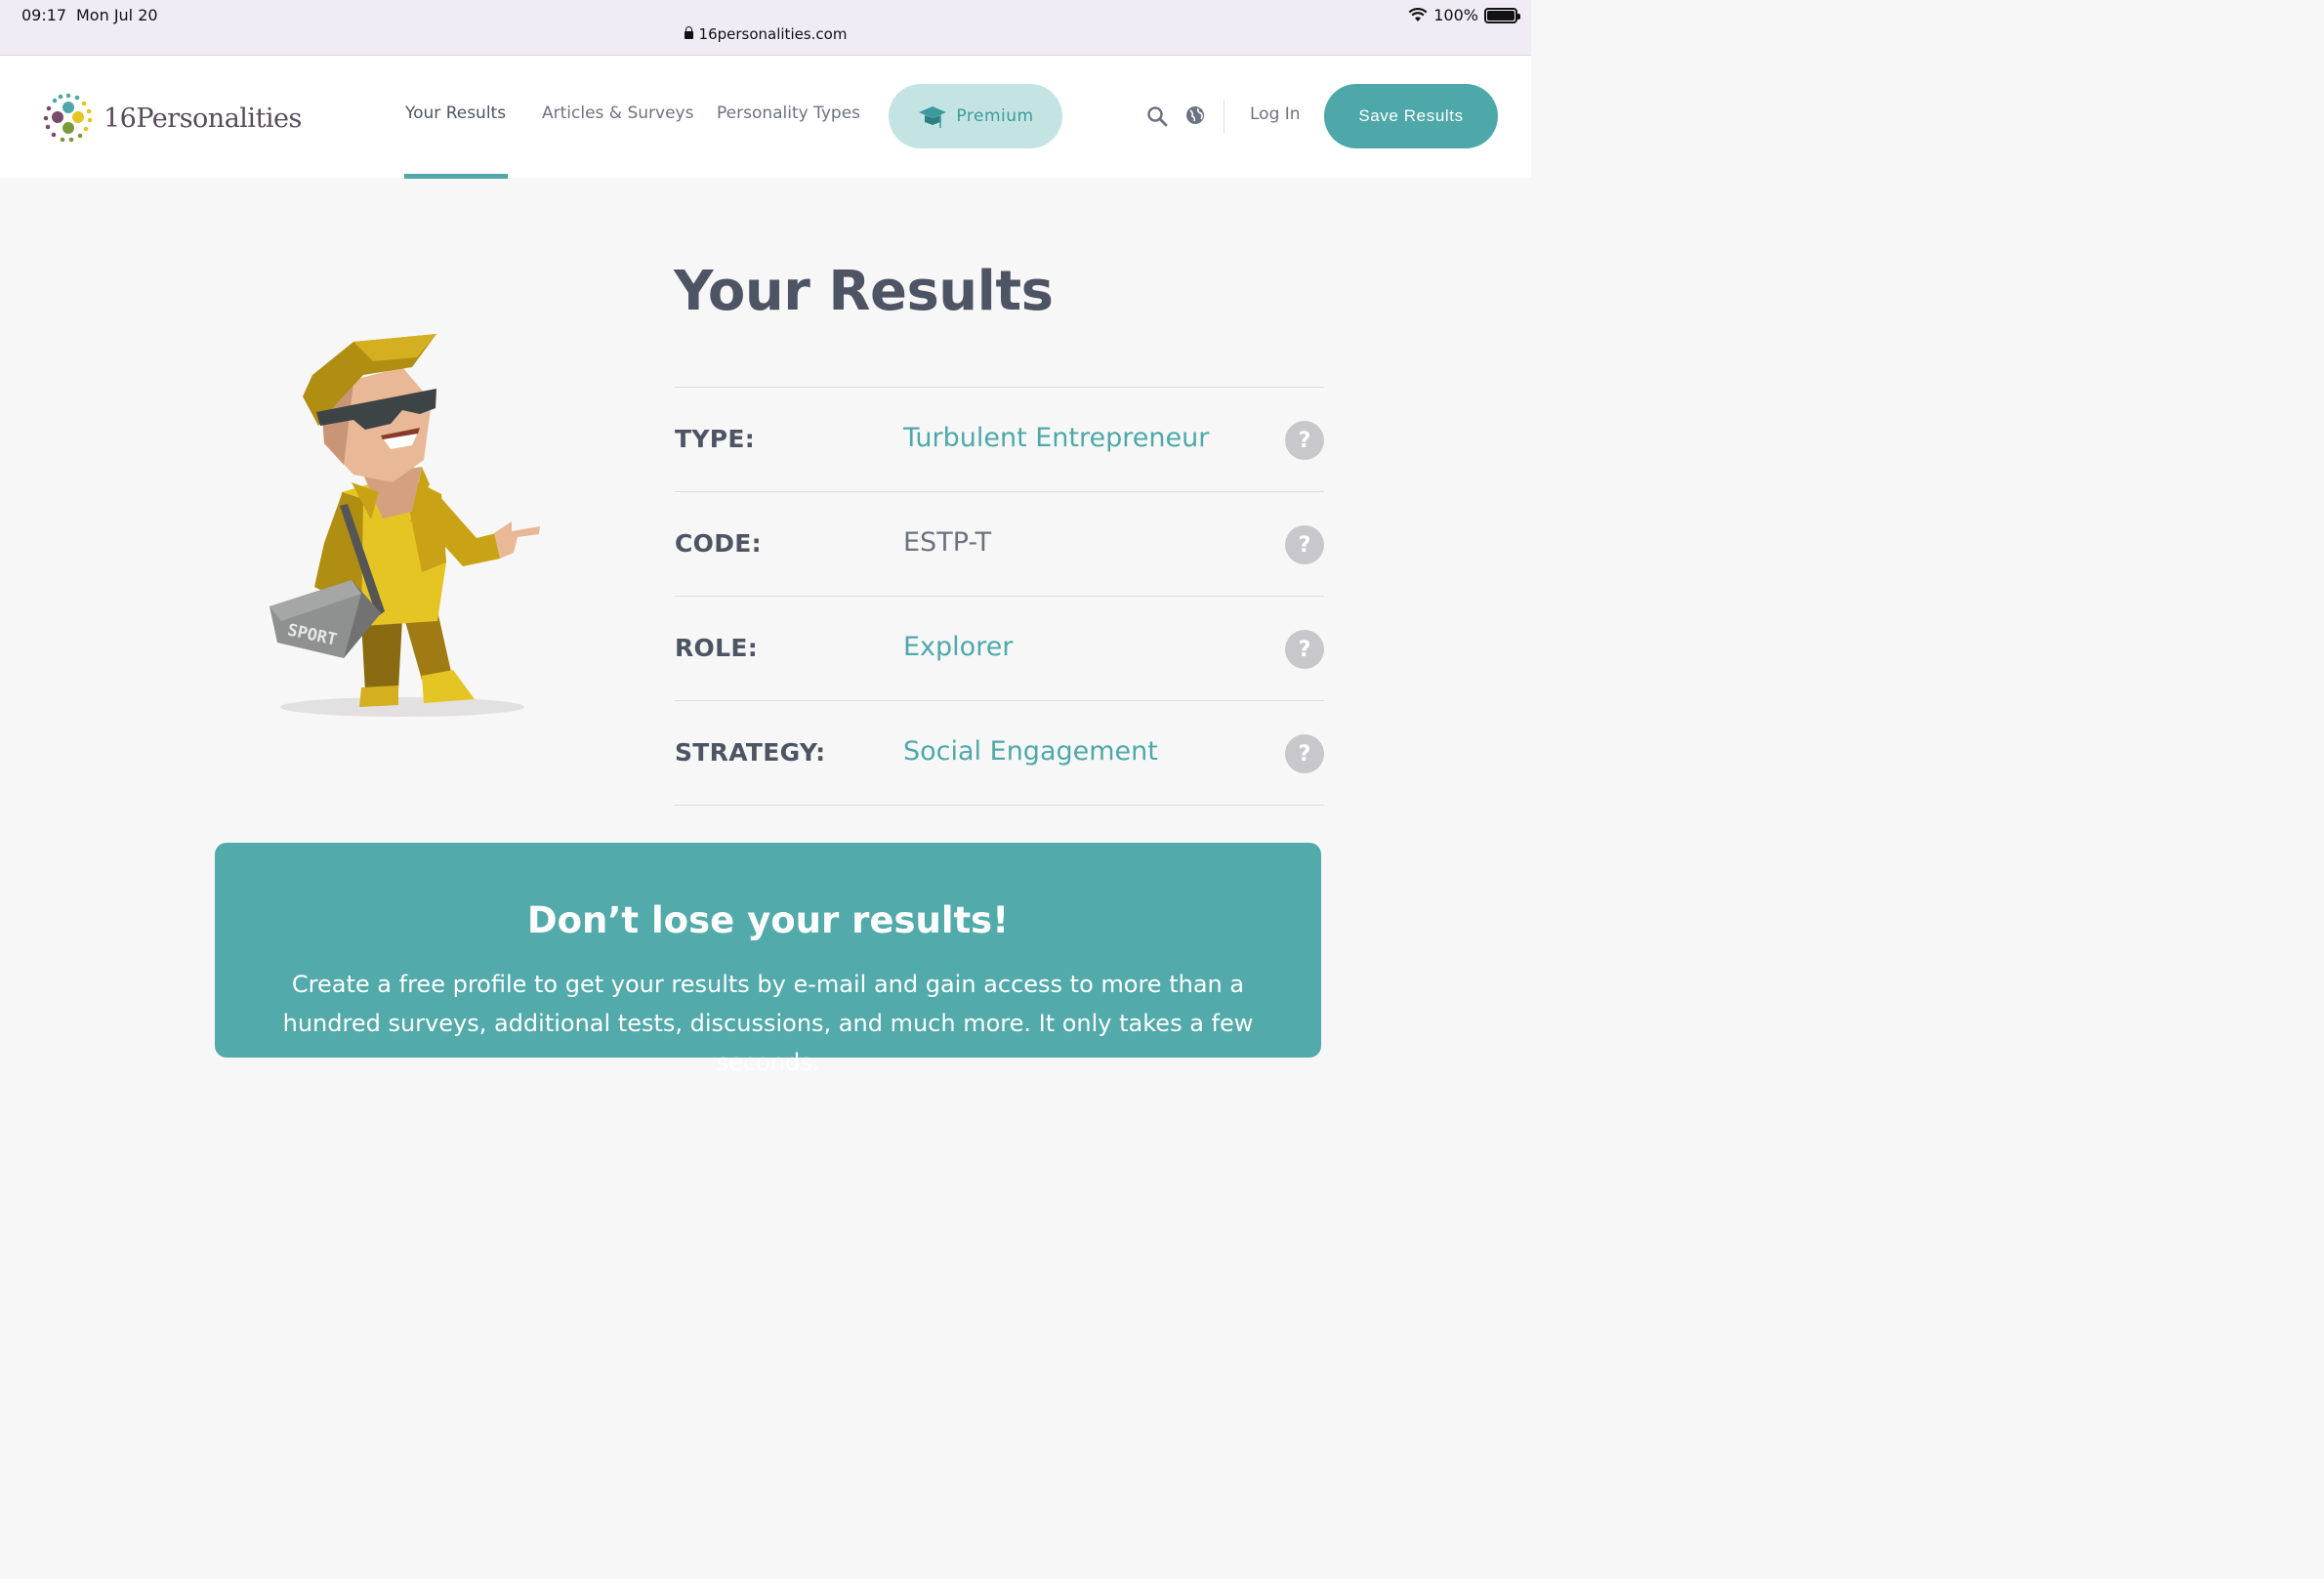 Image resolution: width=2324 pixels, height=1579 pixels. Describe the element at coordinates (1502, 15) in the screenshot. I see `battery-icon` at that location.